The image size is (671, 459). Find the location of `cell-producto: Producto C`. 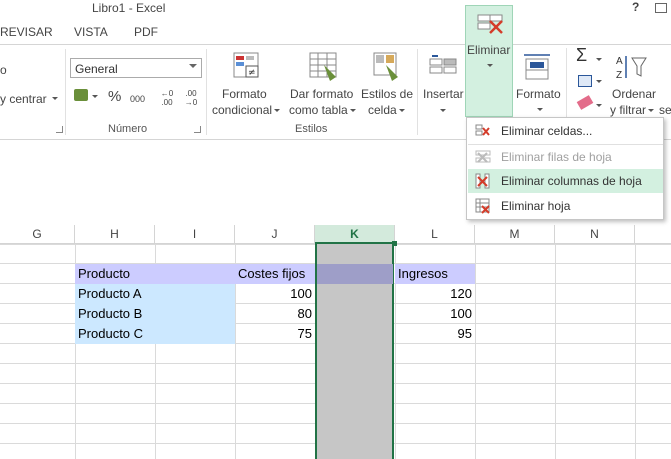

cell-producto: Producto C is located at coordinates (155, 334).